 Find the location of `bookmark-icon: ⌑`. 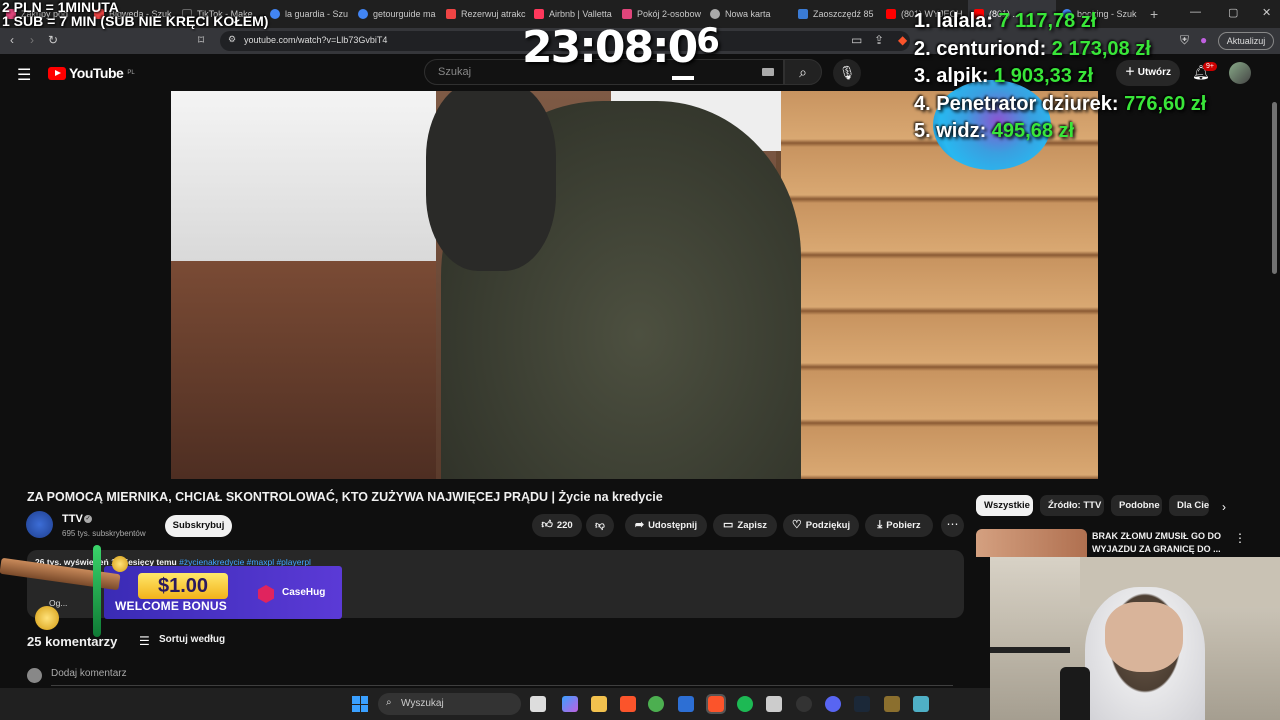

bookmark-icon: ⌑ is located at coordinates (201, 40).